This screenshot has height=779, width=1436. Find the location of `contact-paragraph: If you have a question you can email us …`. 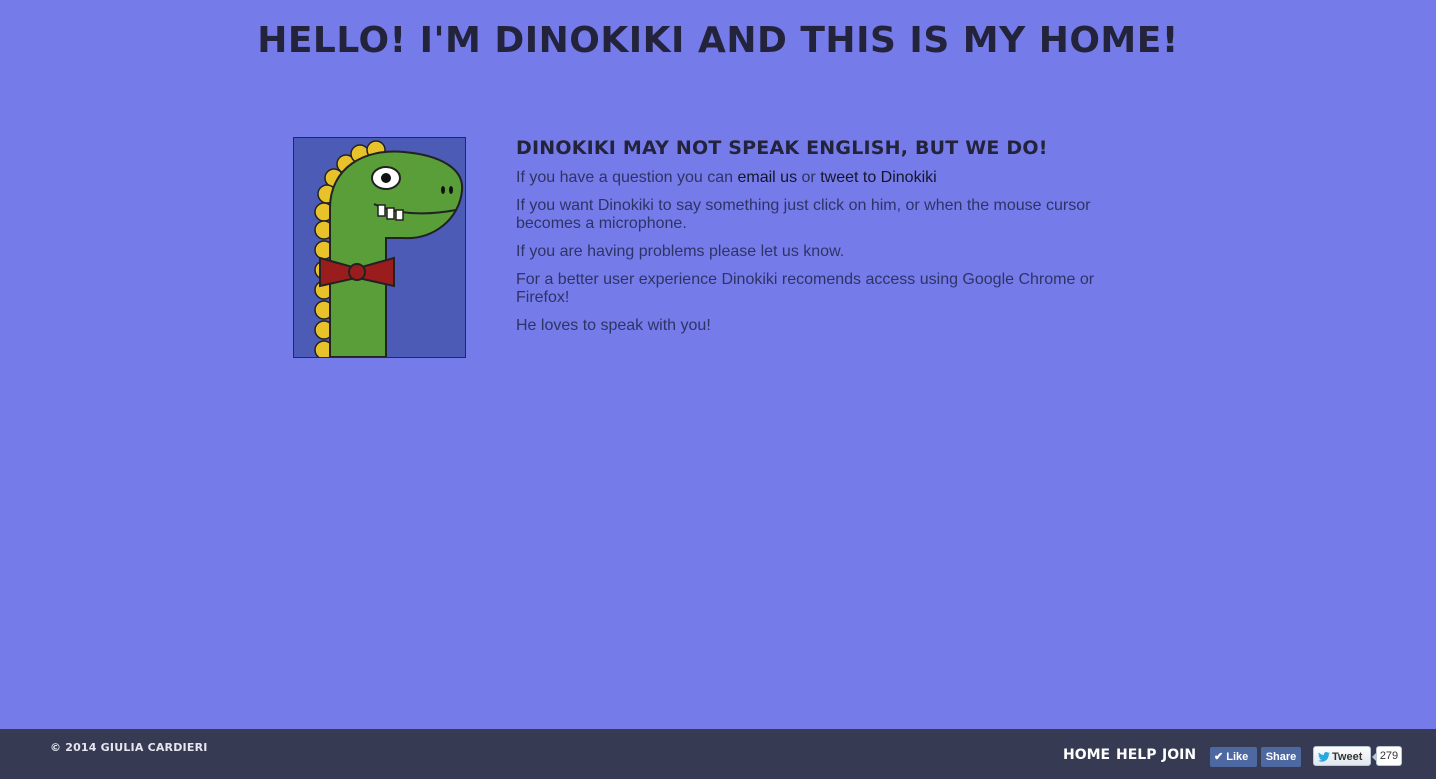

contact-paragraph: If you have a question you can email us … is located at coordinates (816, 178).